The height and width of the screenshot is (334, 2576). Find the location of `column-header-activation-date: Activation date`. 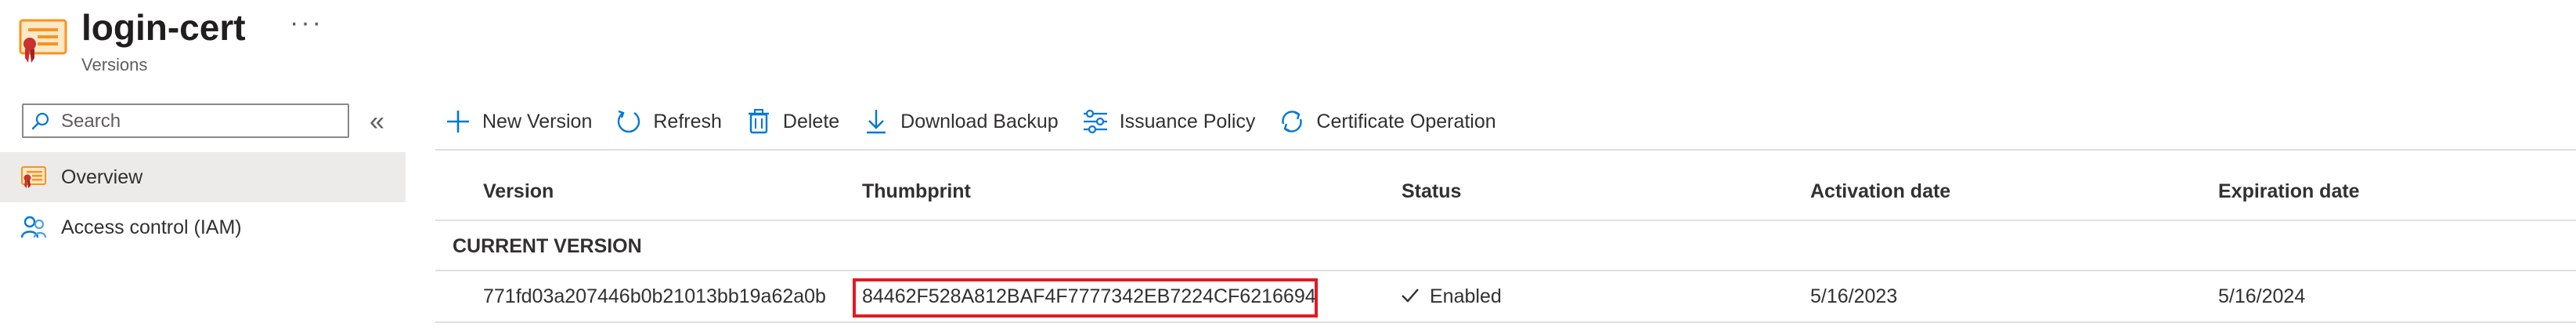

column-header-activation-date: Activation date is located at coordinates (1880, 191).